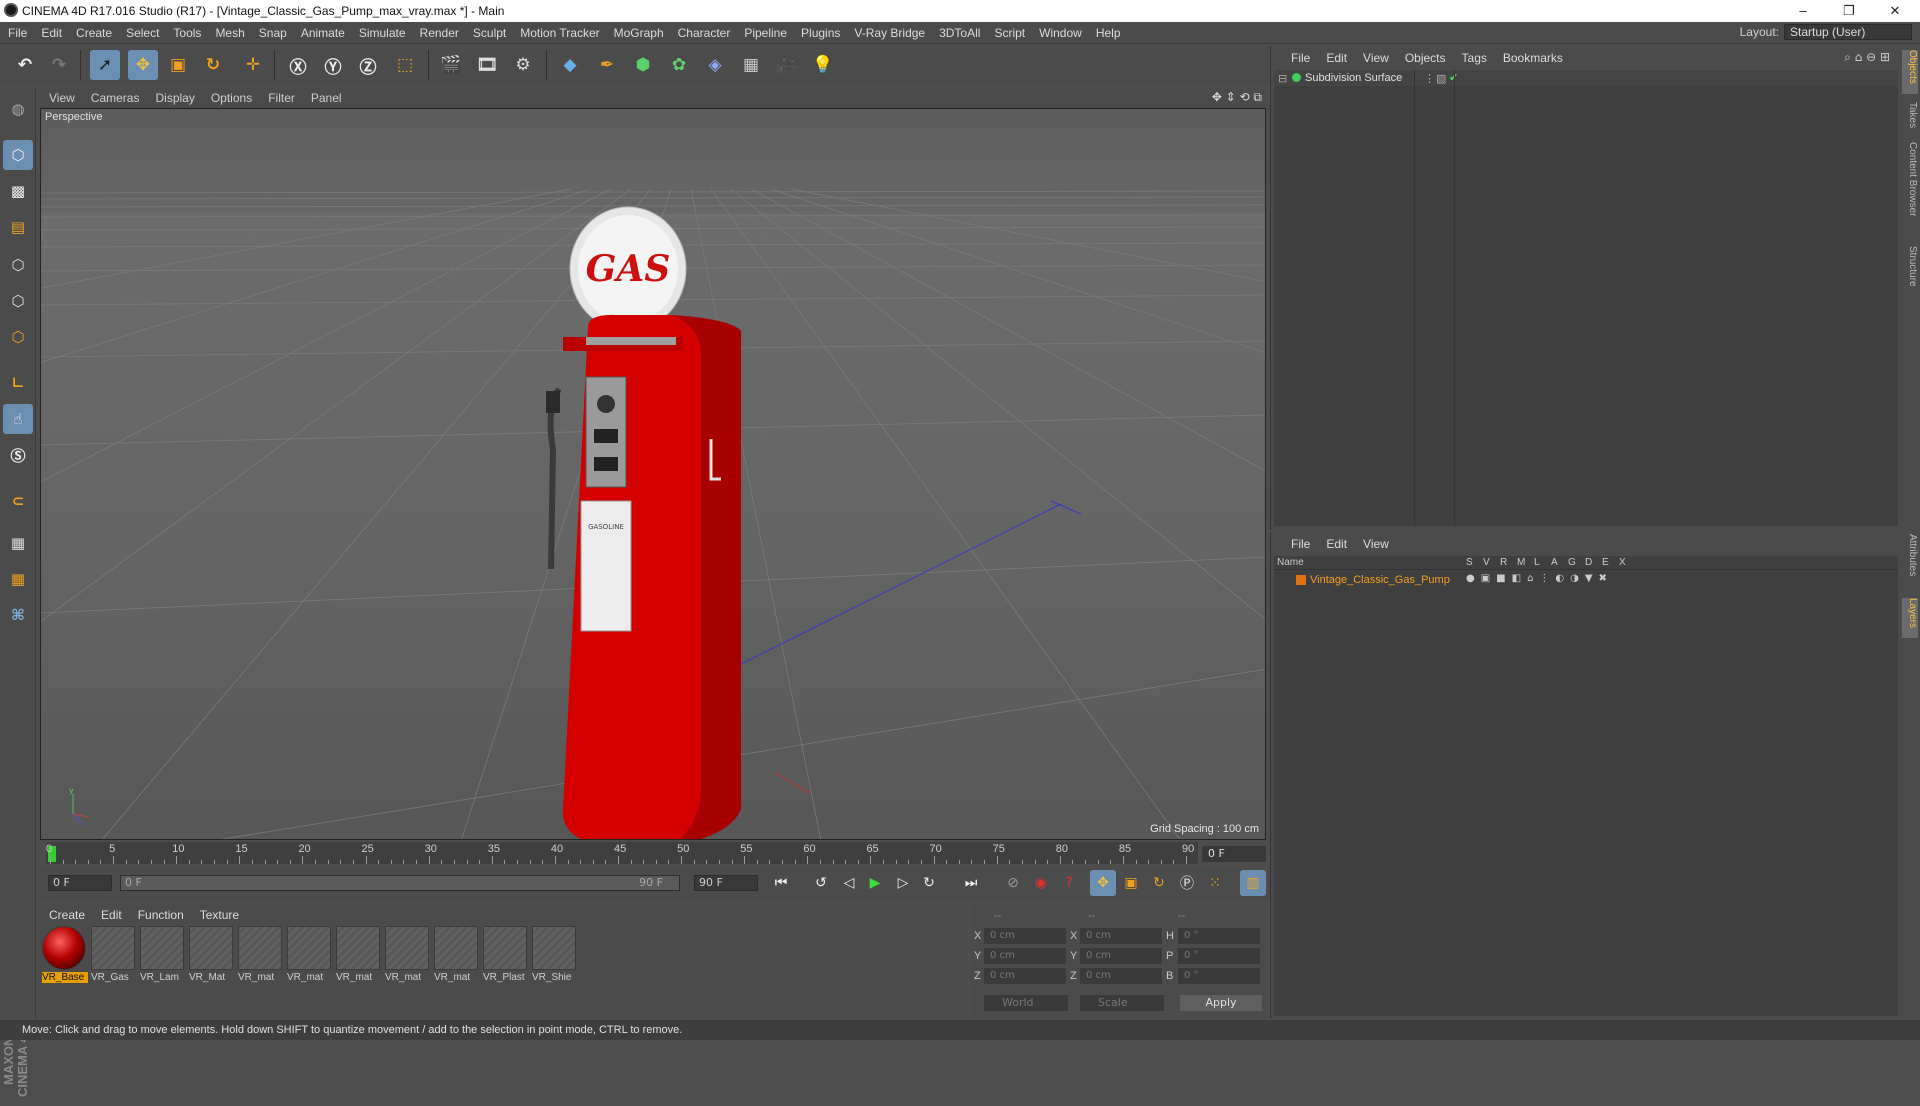 The height and width of the screenshot is (1106, 1920). Describe the element at coordinates (1532, 55) in the screenshot. I see `objects-menu-bookmarks: Bookmarks` at that location.